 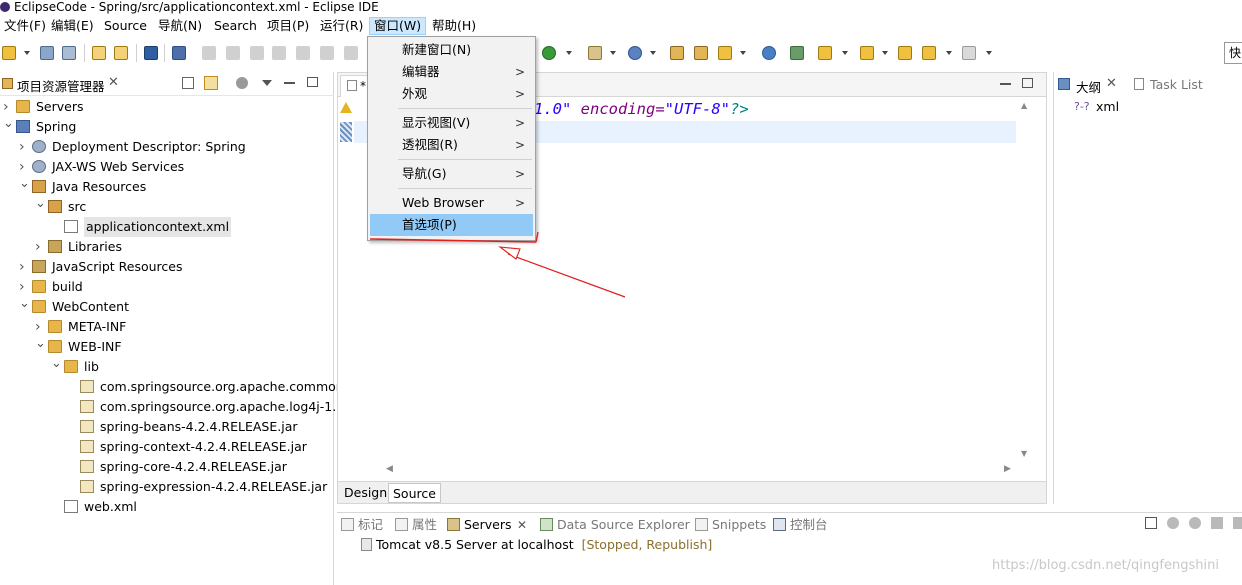 What do you see at coordinates (451, 94) in the screenshot?
I see `menu-item-appearance: 外观 >` at bounding box center [451, 94].